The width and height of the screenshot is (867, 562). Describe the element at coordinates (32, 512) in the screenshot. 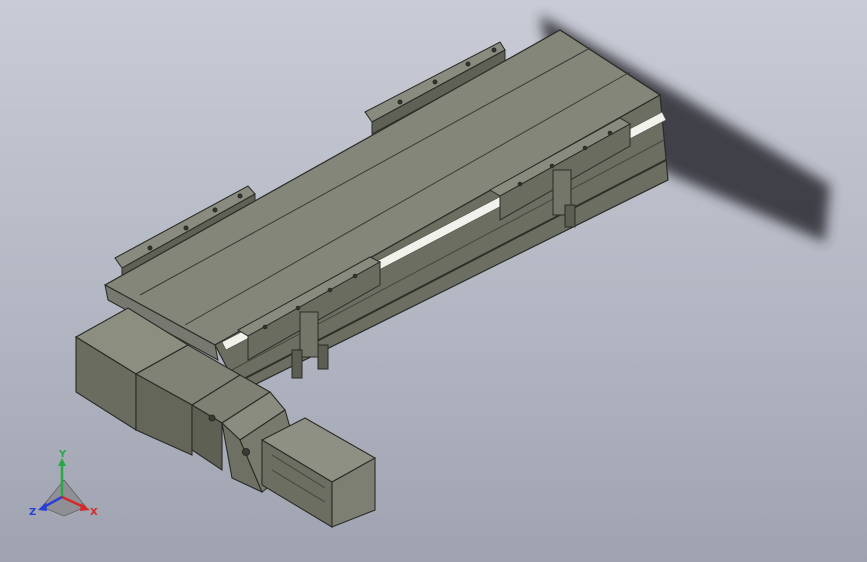

I see `triad-z-label: Z` at that location.